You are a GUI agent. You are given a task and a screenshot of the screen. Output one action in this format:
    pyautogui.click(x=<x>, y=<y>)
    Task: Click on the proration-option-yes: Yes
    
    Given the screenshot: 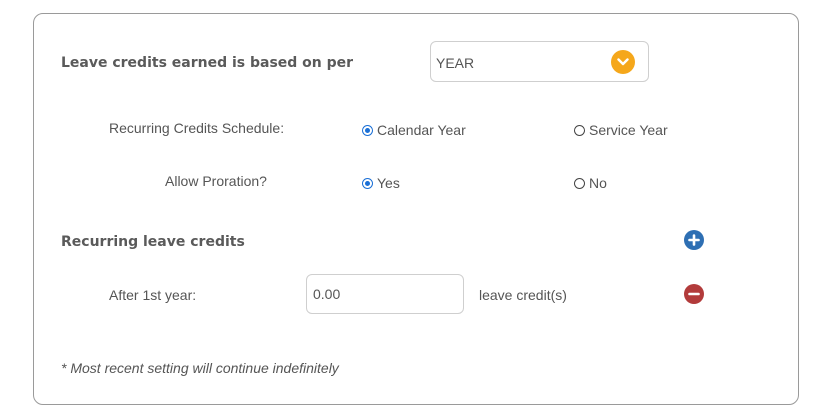 What is the action you would take?
    pyautogui.click(x=381, y=183)
    